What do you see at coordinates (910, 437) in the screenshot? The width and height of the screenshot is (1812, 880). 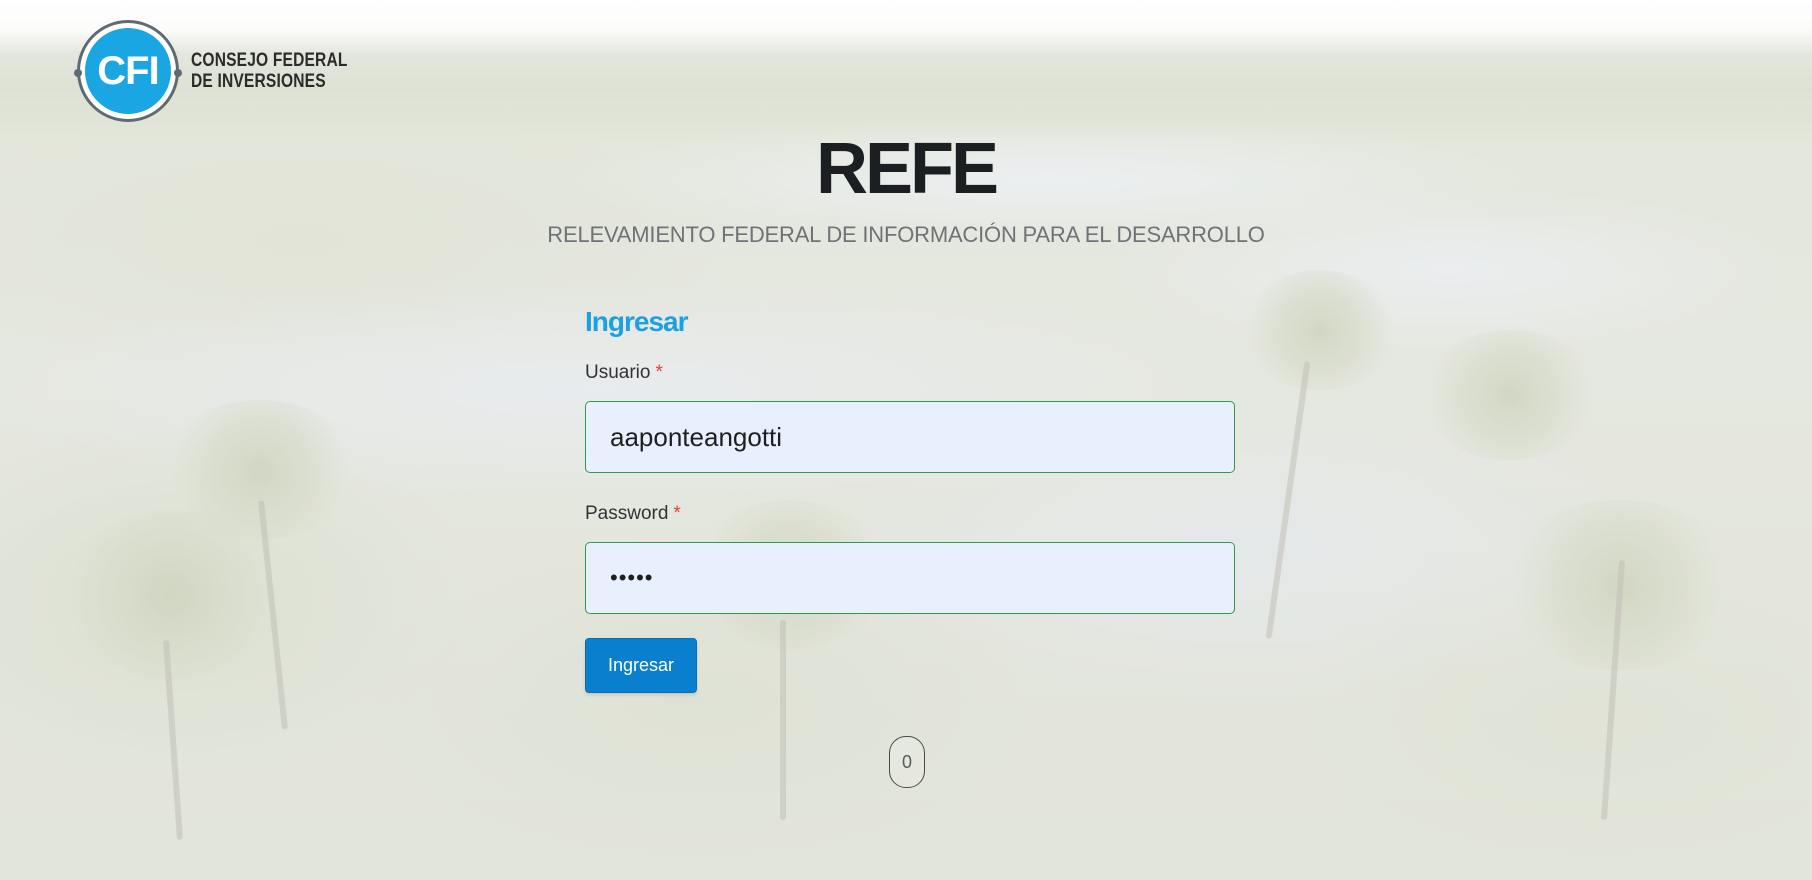 I see `username-input` at bounding box center [910, 437].